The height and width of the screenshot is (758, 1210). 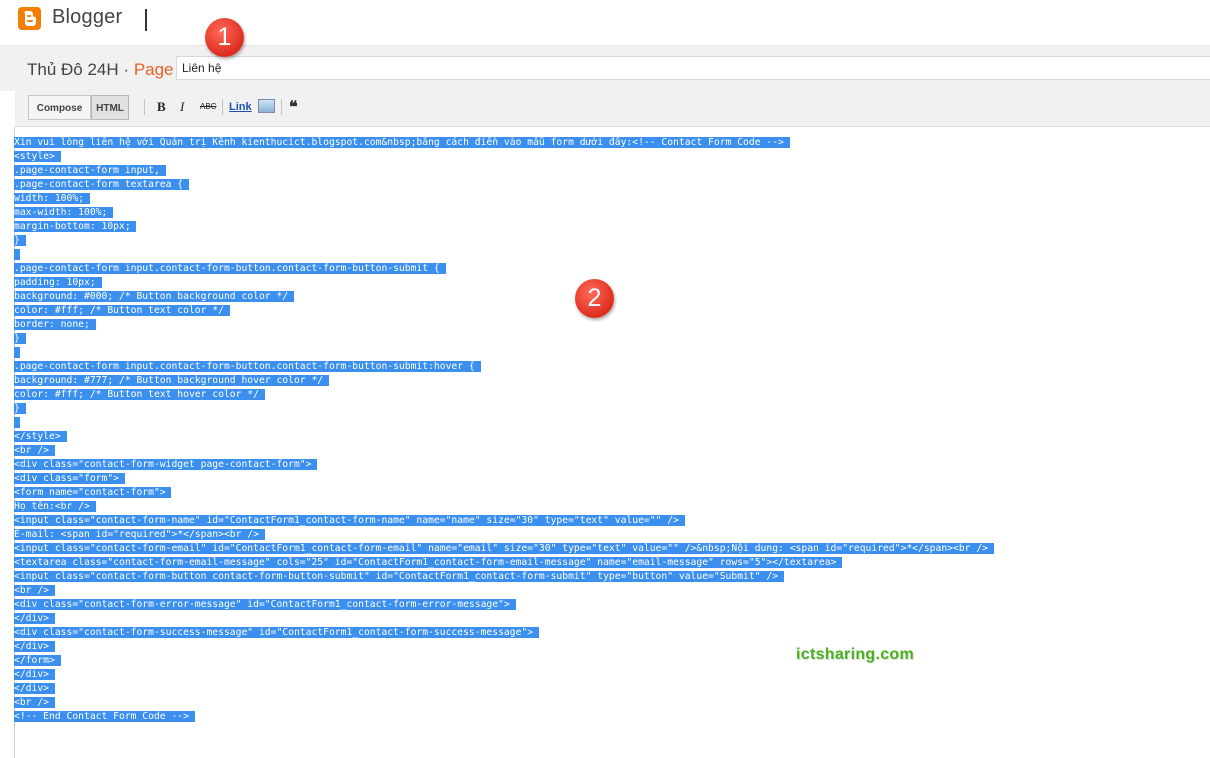 What do you see at coordinates (153, 69) in the screenshot?
I see `page-type-label: Page` at bounding box center [153, 69].